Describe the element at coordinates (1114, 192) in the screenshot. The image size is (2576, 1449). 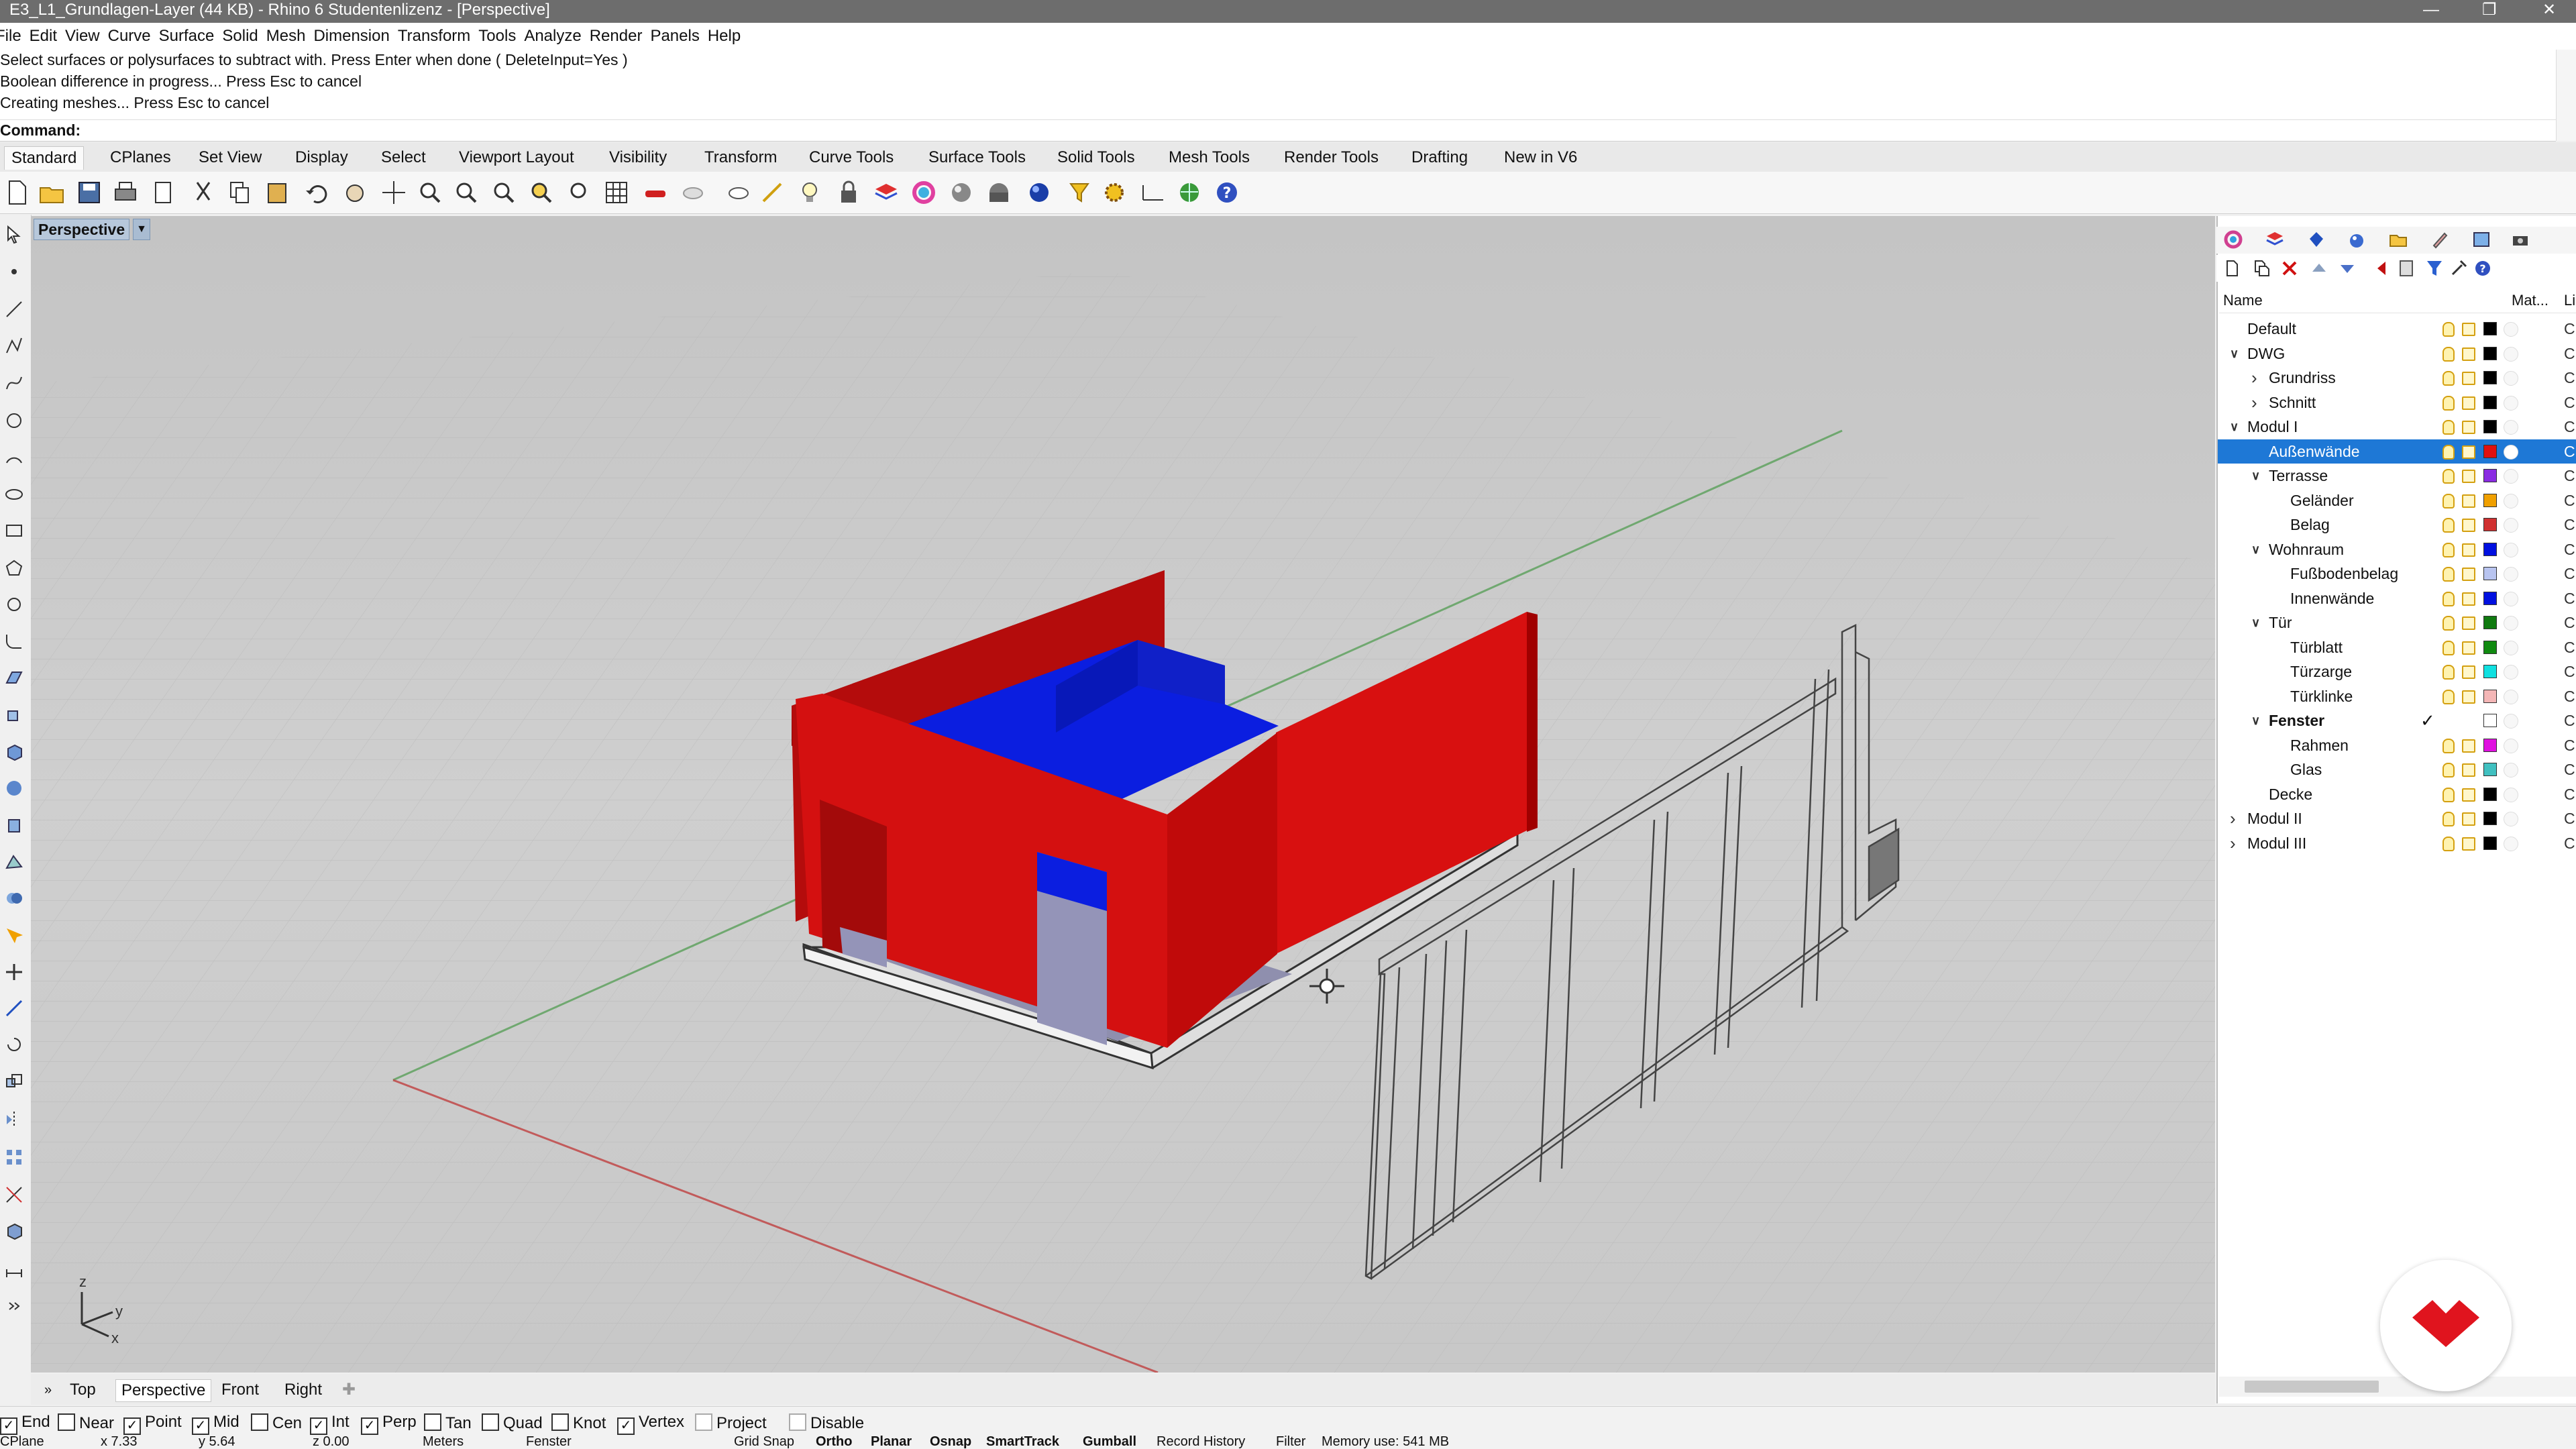
I see `options-icon` at that location.